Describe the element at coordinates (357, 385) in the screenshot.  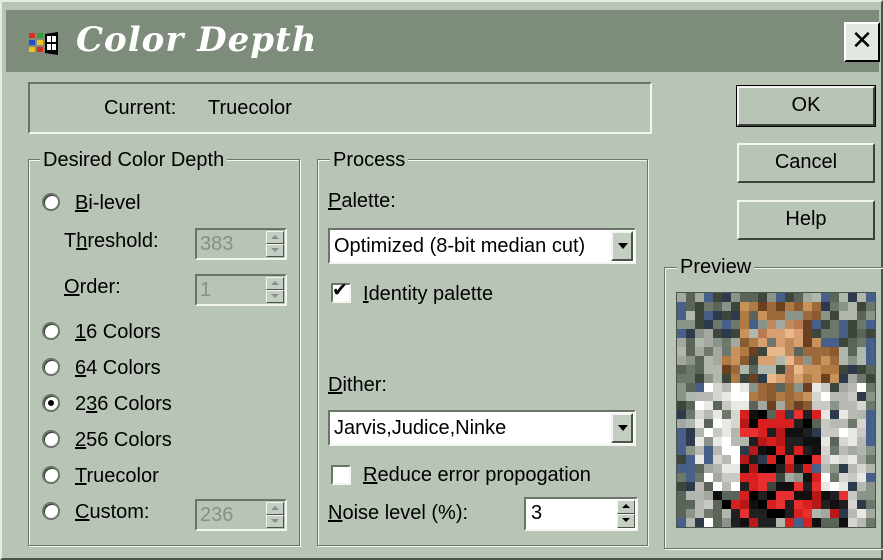
I see `dither-label: Dither:` at that location.